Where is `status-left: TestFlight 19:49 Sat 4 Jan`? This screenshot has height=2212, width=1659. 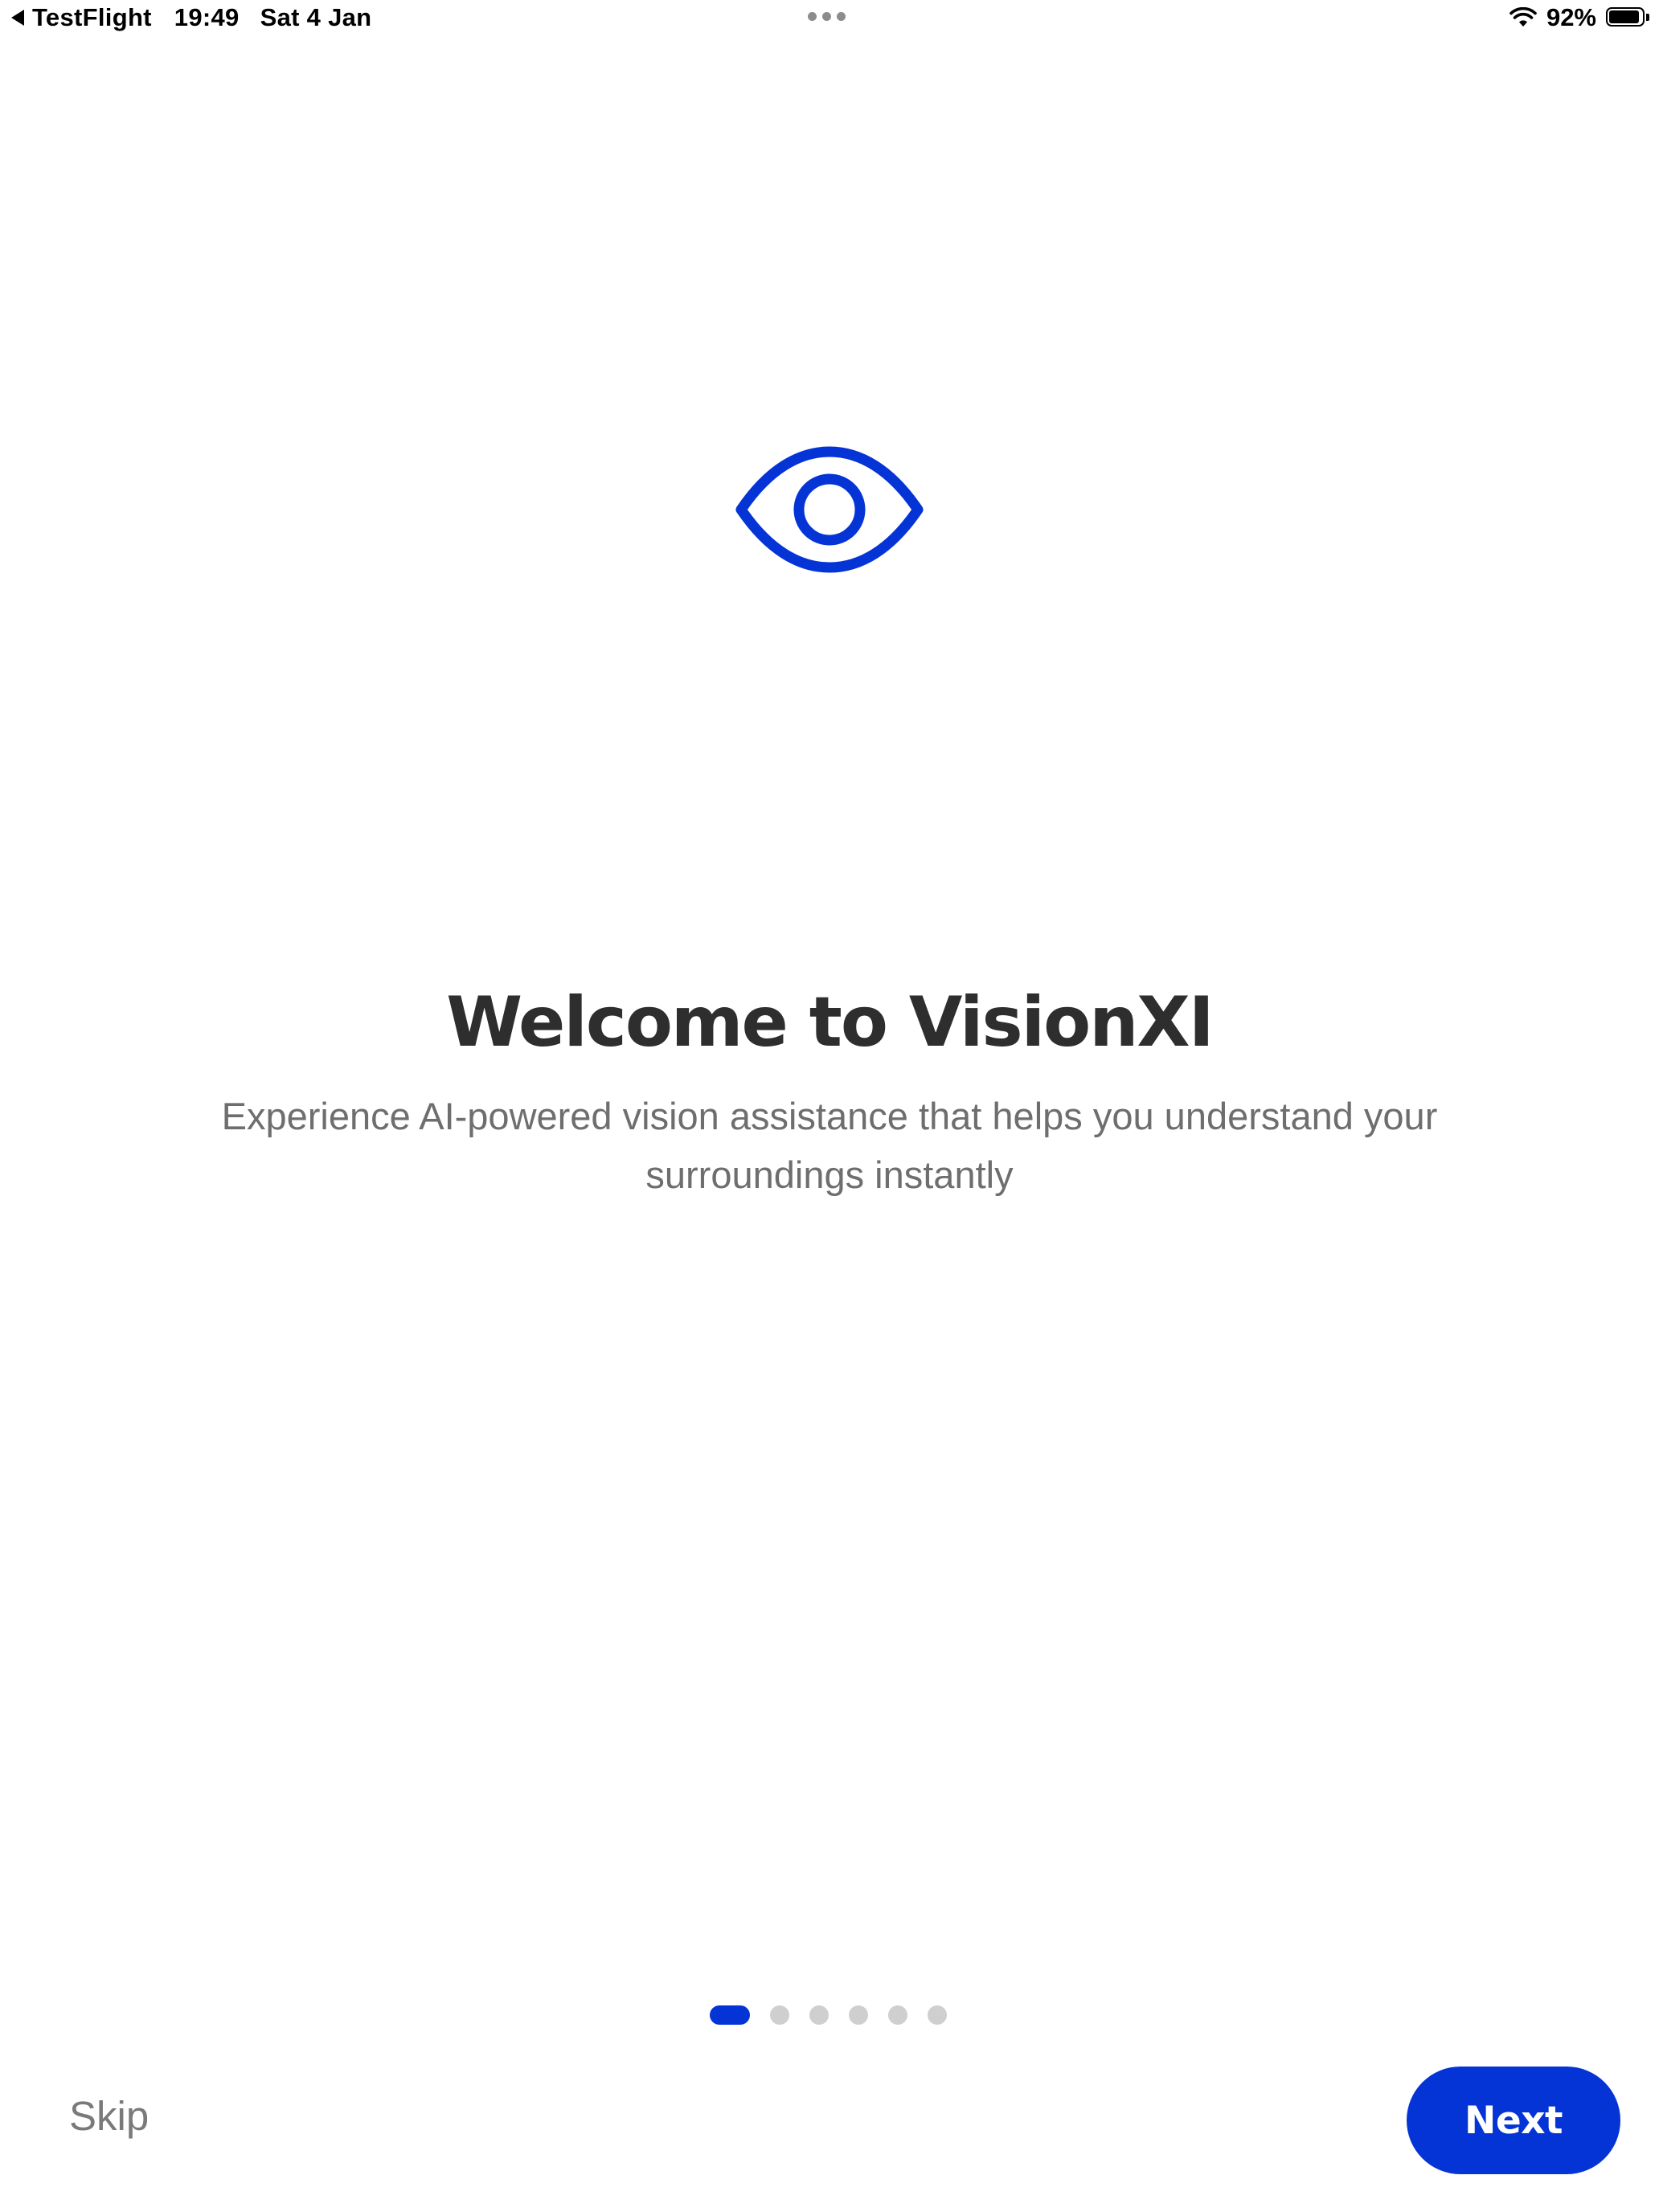
status-left: TestFlight 19:49 Sat 4 Jan is located at coordinates (191, 17).